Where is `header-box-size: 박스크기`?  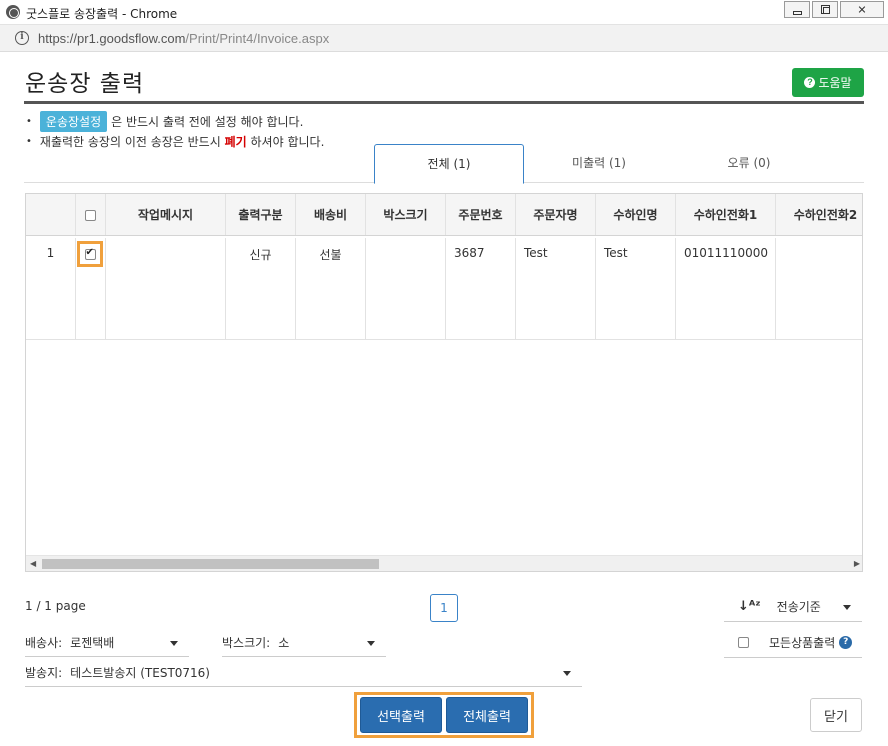
header-box-size: 박스크기 is located at coordinates (406, 214).